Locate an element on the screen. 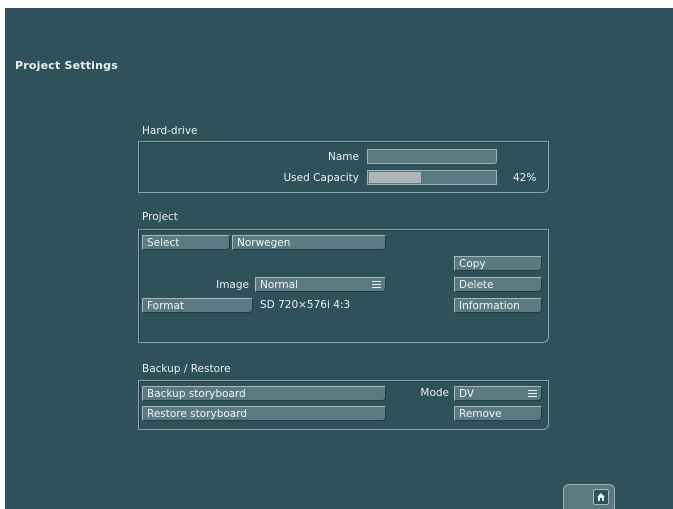 Image resolution: width=673 pixels, height=509 pixels. project-section-label: Project is located at coordinates (160, 217).